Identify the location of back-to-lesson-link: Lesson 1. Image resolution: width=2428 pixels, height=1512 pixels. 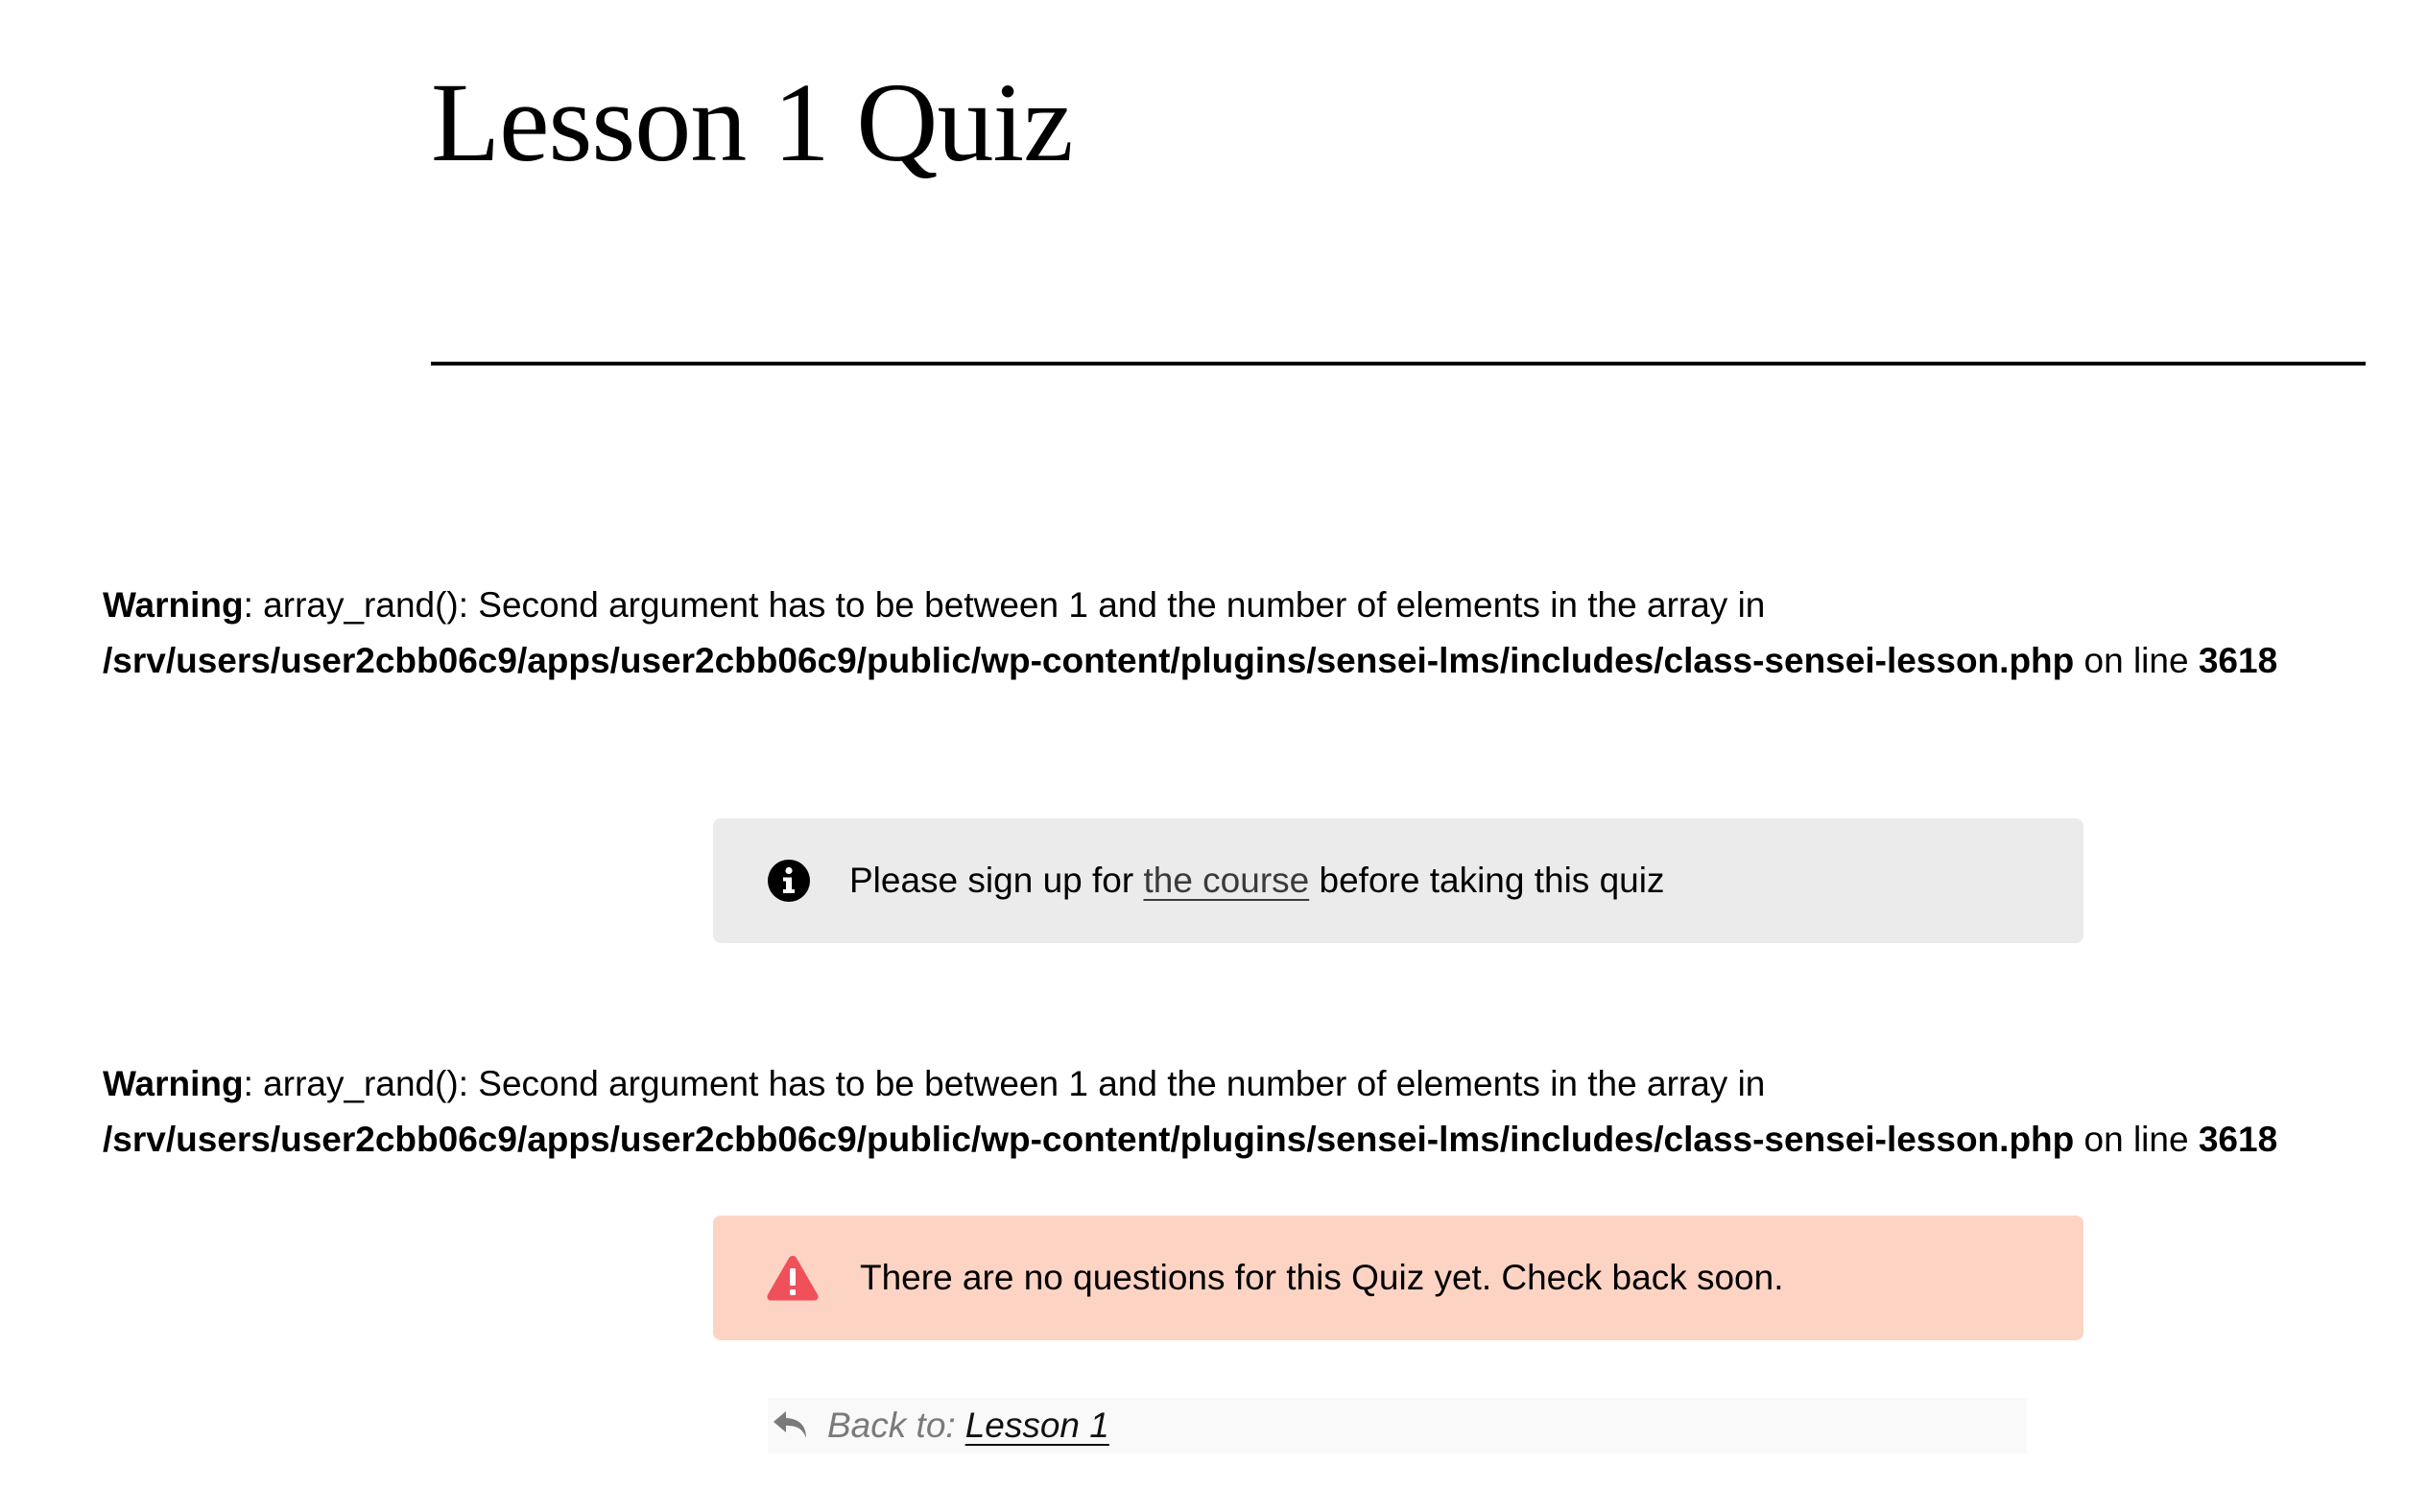
(1037, 1426).